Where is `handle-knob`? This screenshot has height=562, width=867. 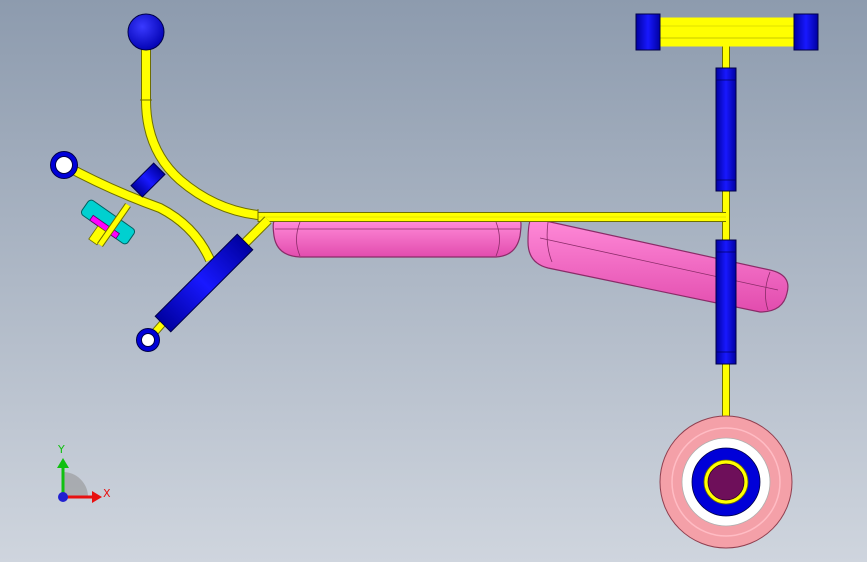
handle-knob is located at coordinates (146, 32).